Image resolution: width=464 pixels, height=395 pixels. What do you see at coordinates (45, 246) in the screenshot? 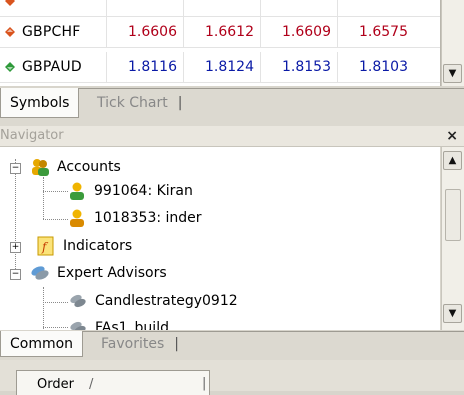
I see `indicators-icon: f` at bounding box center [45, 246].